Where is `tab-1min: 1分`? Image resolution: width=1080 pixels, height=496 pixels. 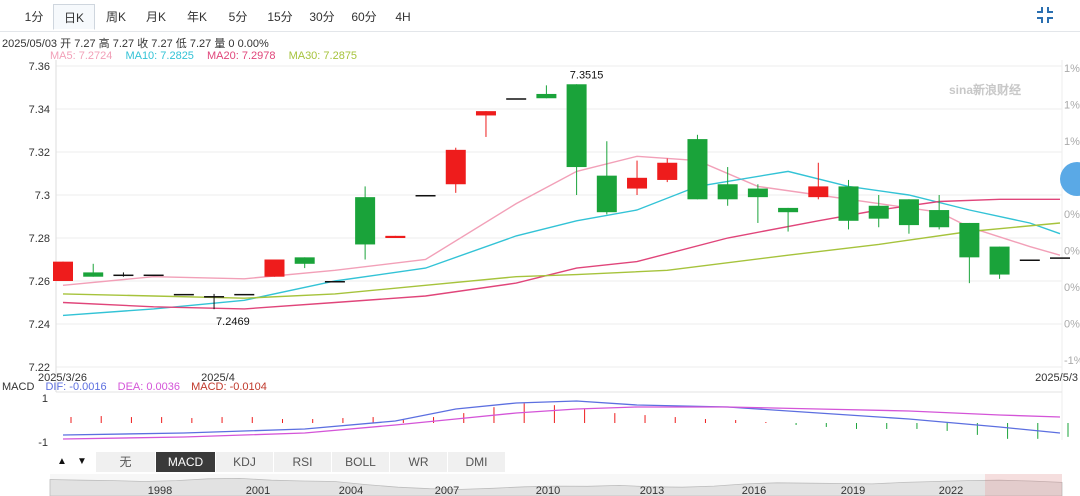
tab-1min: 1分 is located at coordinates (34, 17).